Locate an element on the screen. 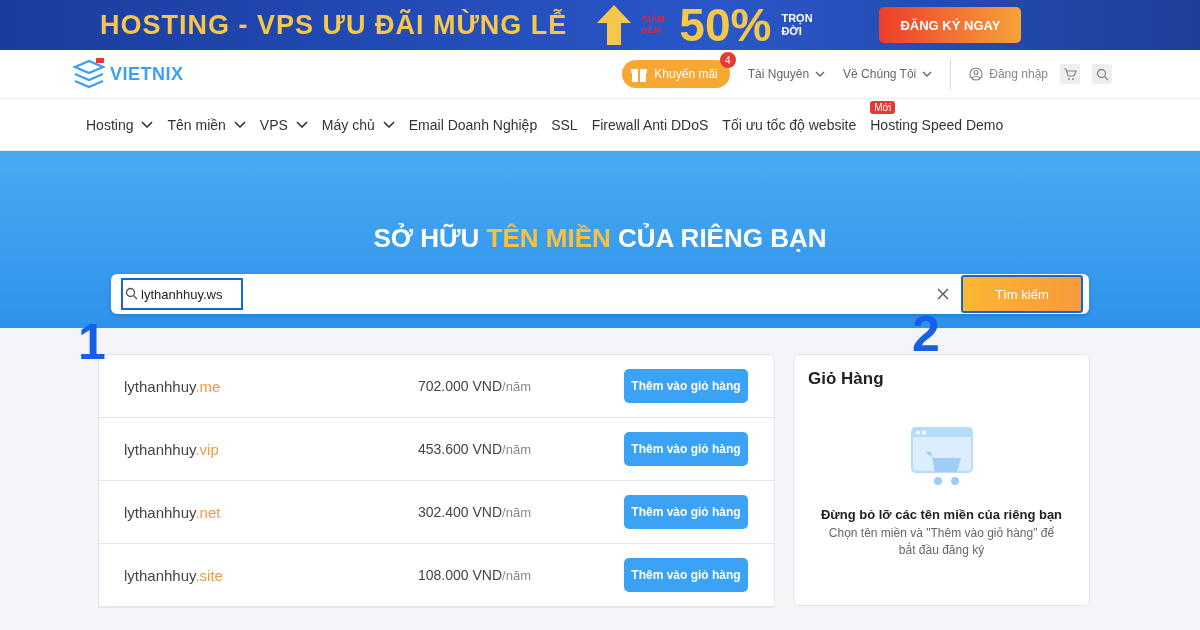  search-button is located at coordinates (1102, 74).